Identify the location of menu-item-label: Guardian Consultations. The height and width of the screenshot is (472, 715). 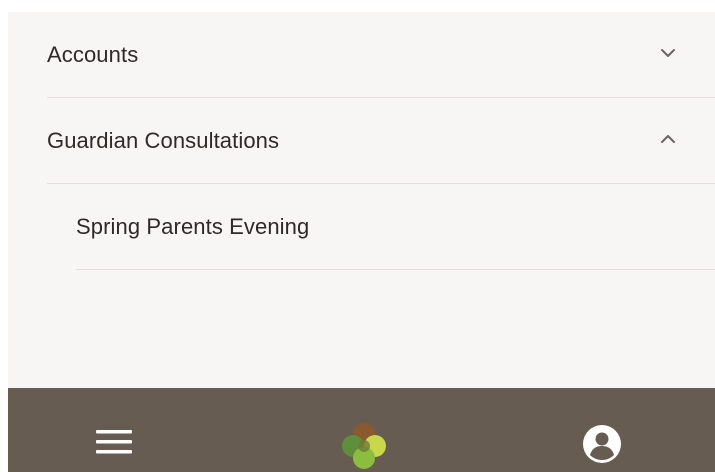
(163, 140).